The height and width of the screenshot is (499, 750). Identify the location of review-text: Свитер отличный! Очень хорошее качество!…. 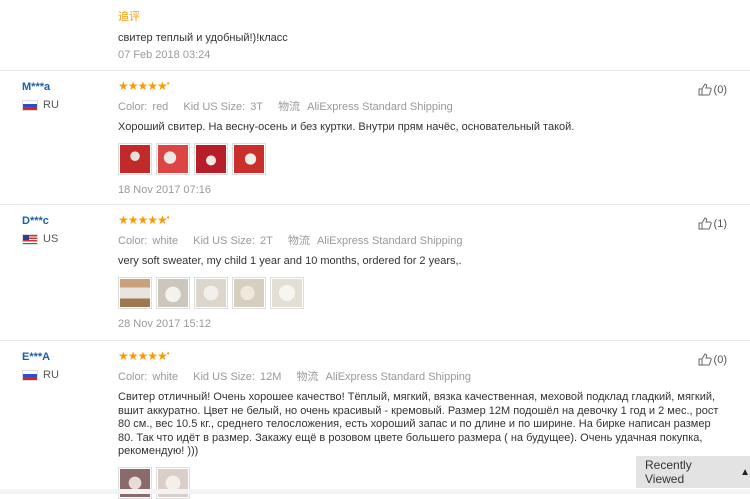
(418, 424).